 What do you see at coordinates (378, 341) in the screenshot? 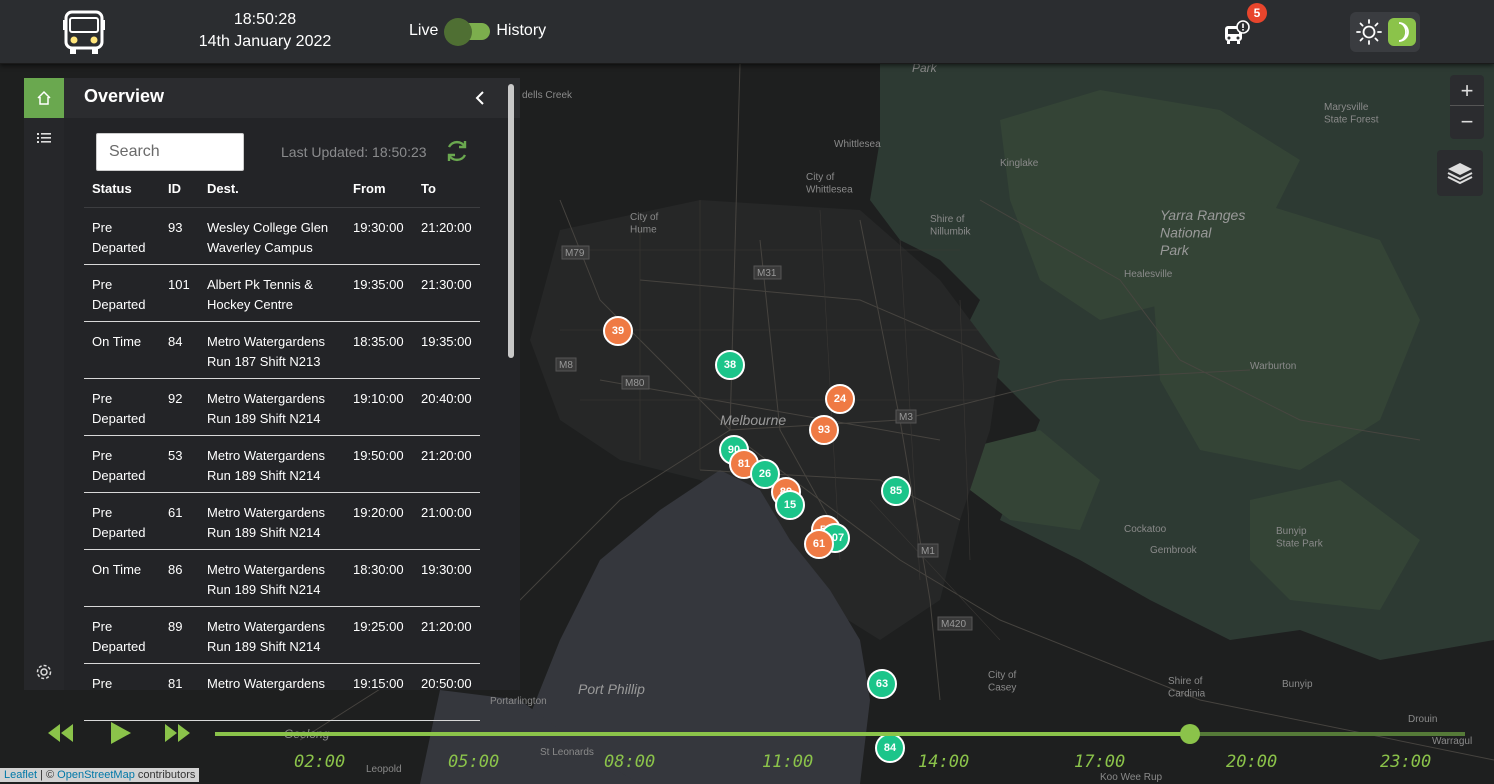
I see `from-cell: 18:35:00` at bounding box center [378, 341].